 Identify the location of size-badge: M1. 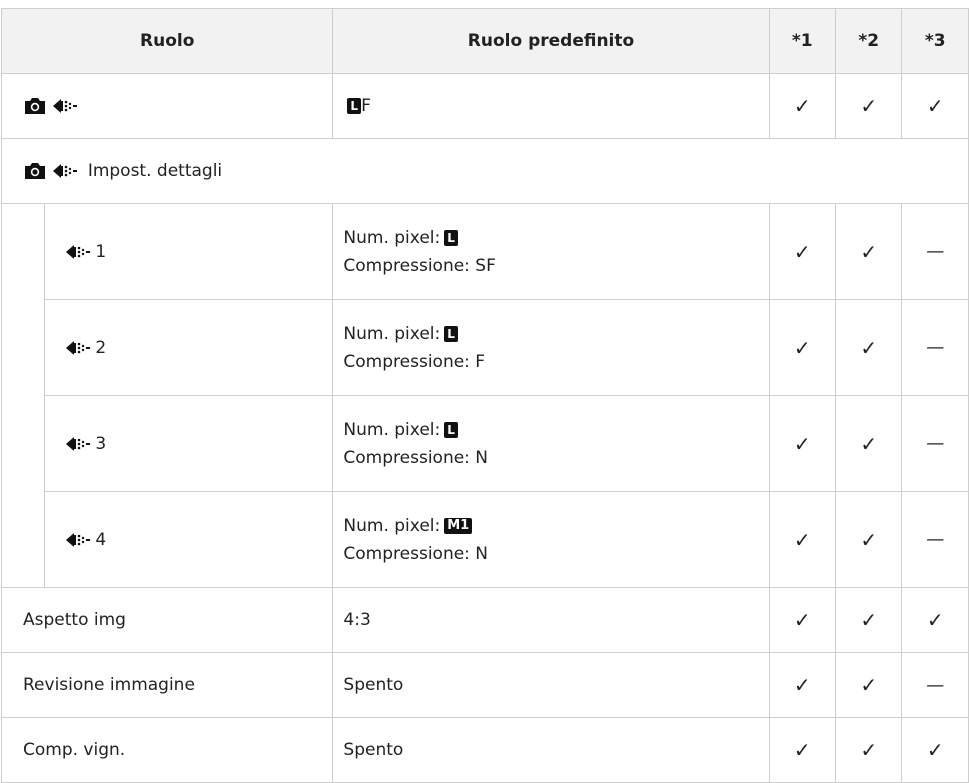
(458, 525).